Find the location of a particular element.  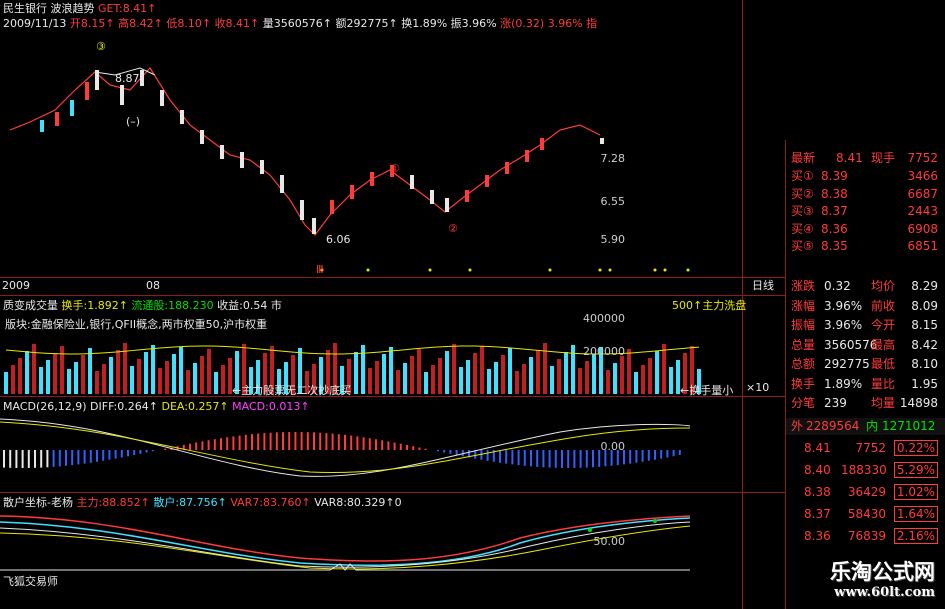

stat-row: 总量 3560576 最高 8.42 is located at coordinates (865, 345).